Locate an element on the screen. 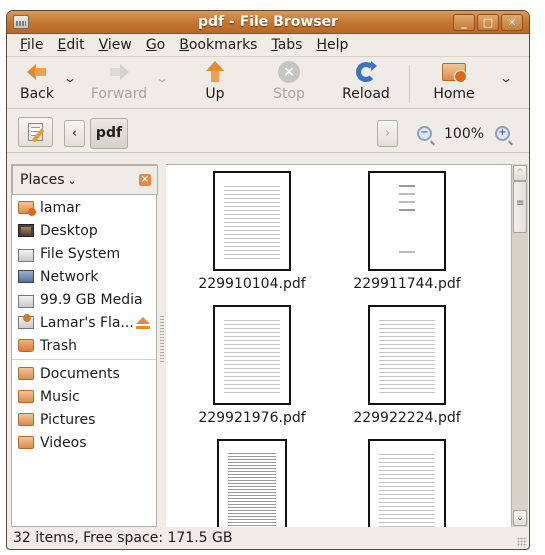 The image size is (545, 555). up-button: Up is located at coordinates (215, 81).